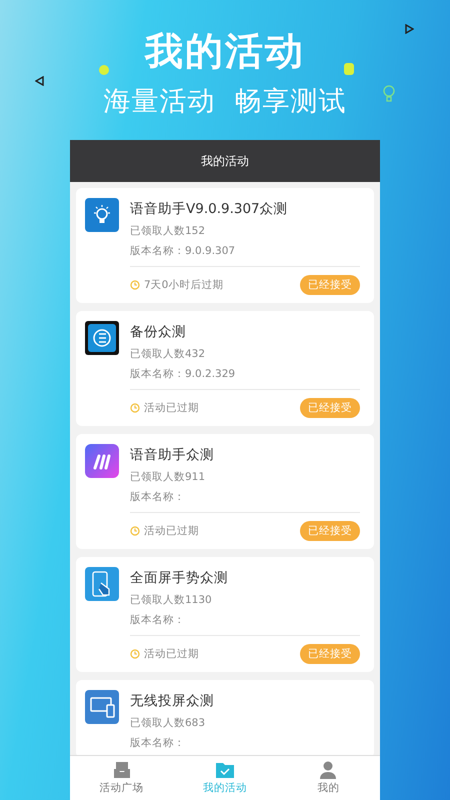  What do you see at coordinates (225, 102) in the screenshot?
I see `banner-subtitle: 海量活动 畅享测试` at bounding box center [225, 102].